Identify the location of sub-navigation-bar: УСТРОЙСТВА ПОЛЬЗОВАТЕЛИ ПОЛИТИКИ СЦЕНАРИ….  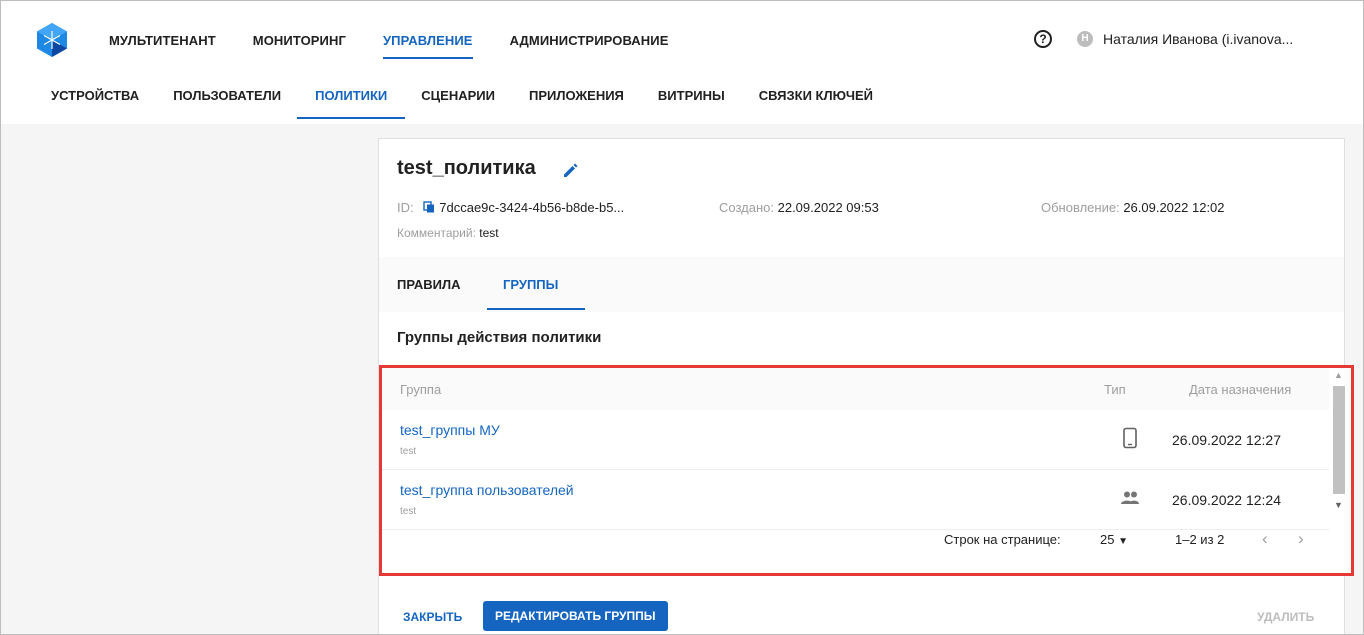
(682, 97).